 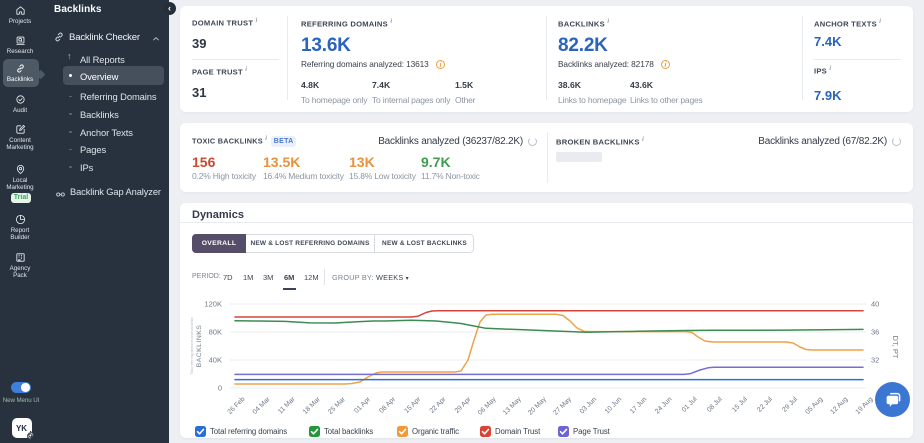 What do you see at coordinates (287, 405) in the screenshot?
I see `svg-text: 11 Mar` at bounding box center [287, 405].